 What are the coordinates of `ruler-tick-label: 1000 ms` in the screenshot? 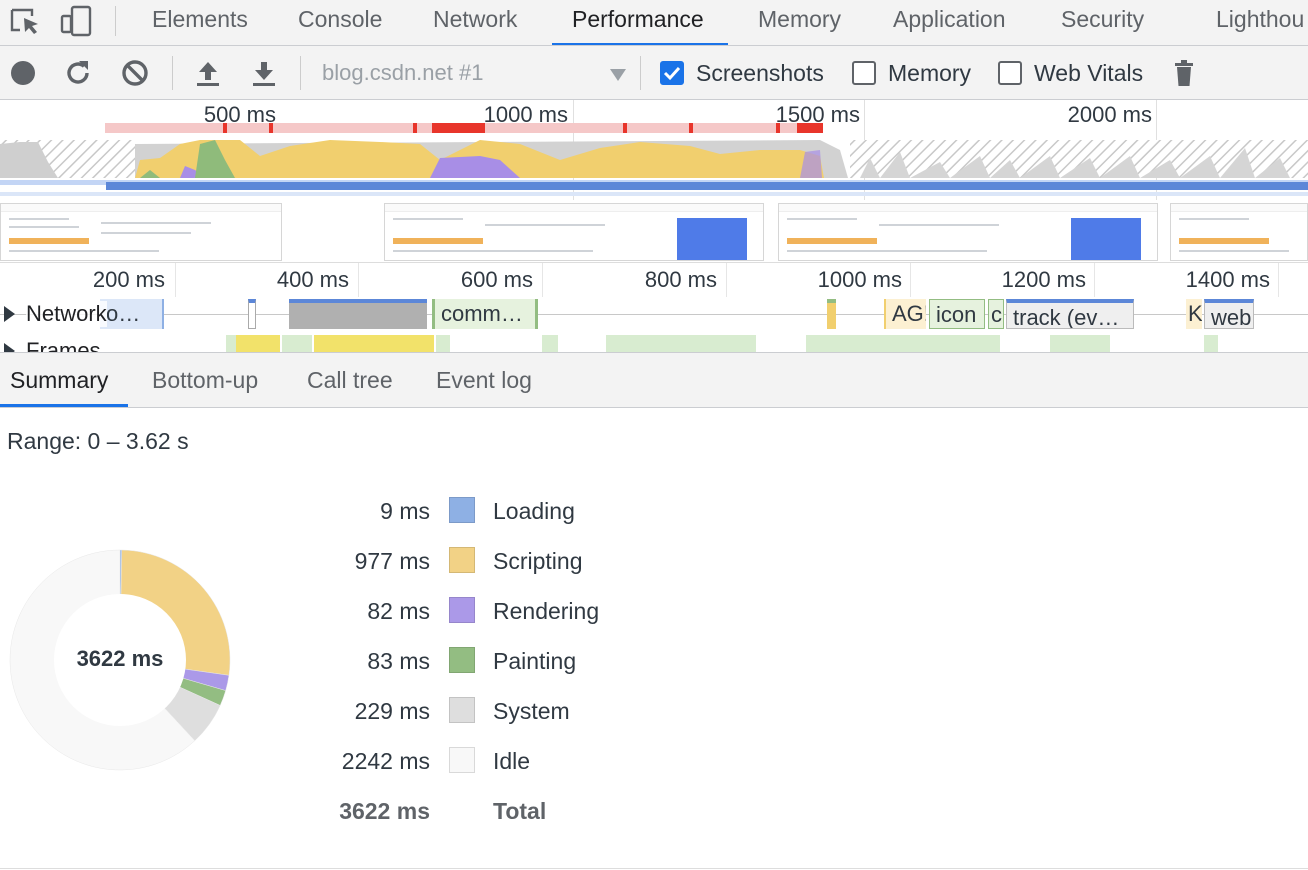 It's located at (859, 279).